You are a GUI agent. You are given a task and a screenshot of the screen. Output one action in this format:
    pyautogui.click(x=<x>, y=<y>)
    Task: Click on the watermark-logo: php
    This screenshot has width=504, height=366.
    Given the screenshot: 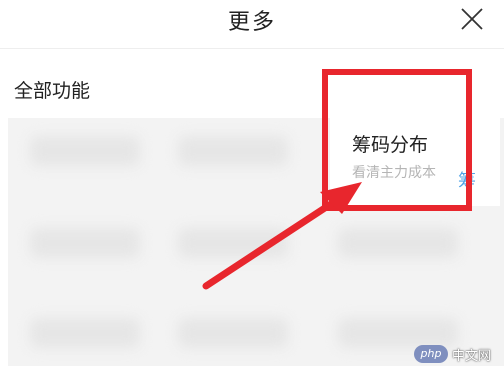 What is the action you would take?
    pyautogui.click(x=431, y=354)
    